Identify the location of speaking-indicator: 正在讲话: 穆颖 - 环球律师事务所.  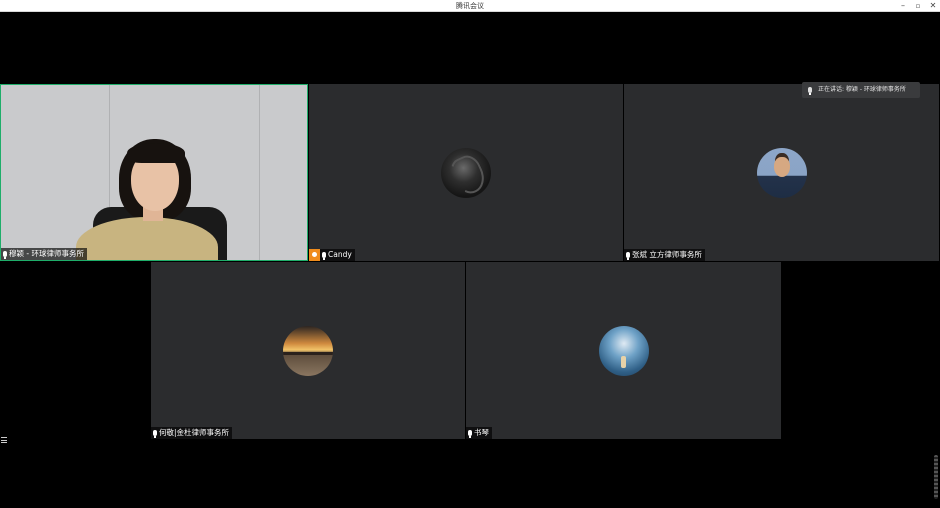
(861, 90).